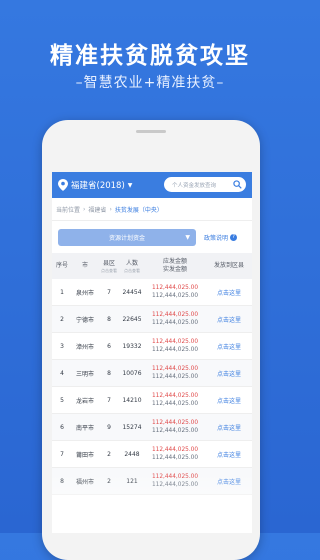 This screenshot has height=560, width=320. Describe the element at coordinates (109, 427) in the screenshot. I see `row-county-count: 9` at that location.